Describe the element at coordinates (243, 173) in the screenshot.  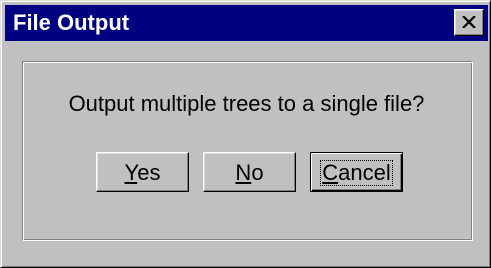
I see `no-accelerator: N` at that location.